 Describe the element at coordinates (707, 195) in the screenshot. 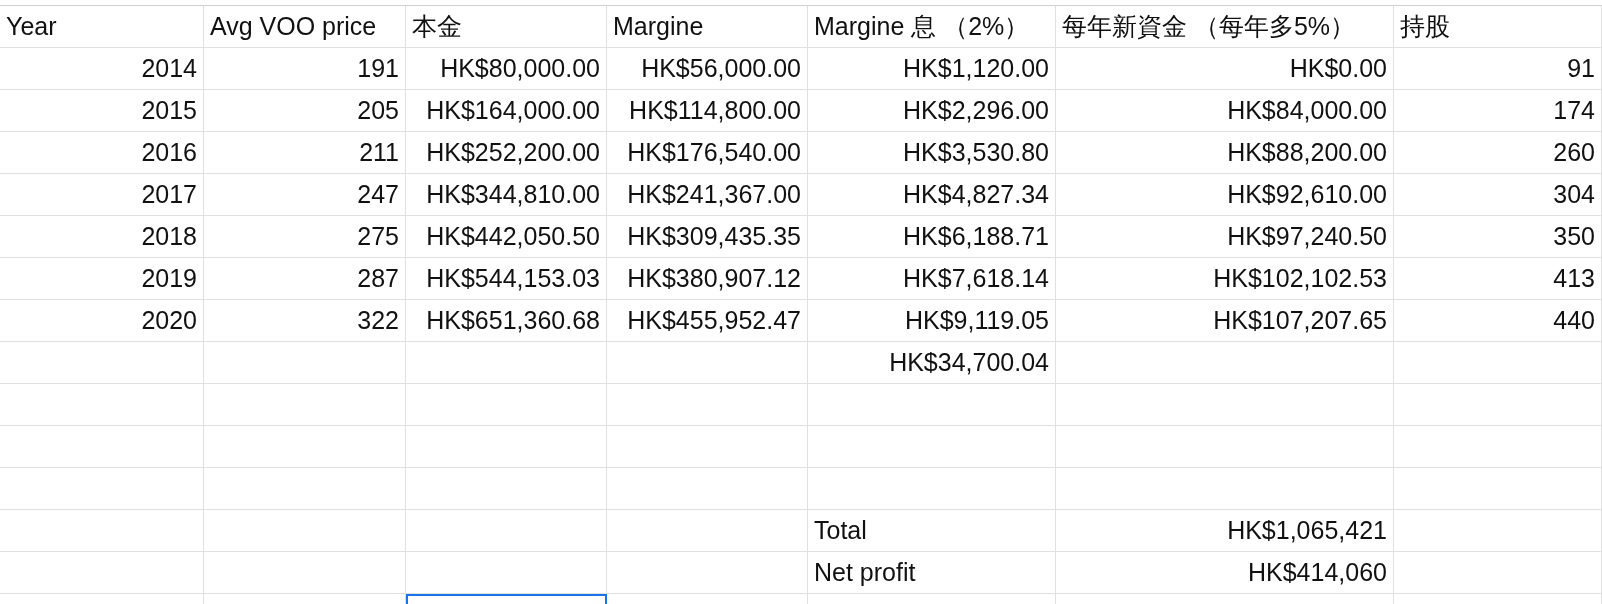

I see `table-cell: HK$241,367.00` at that location.